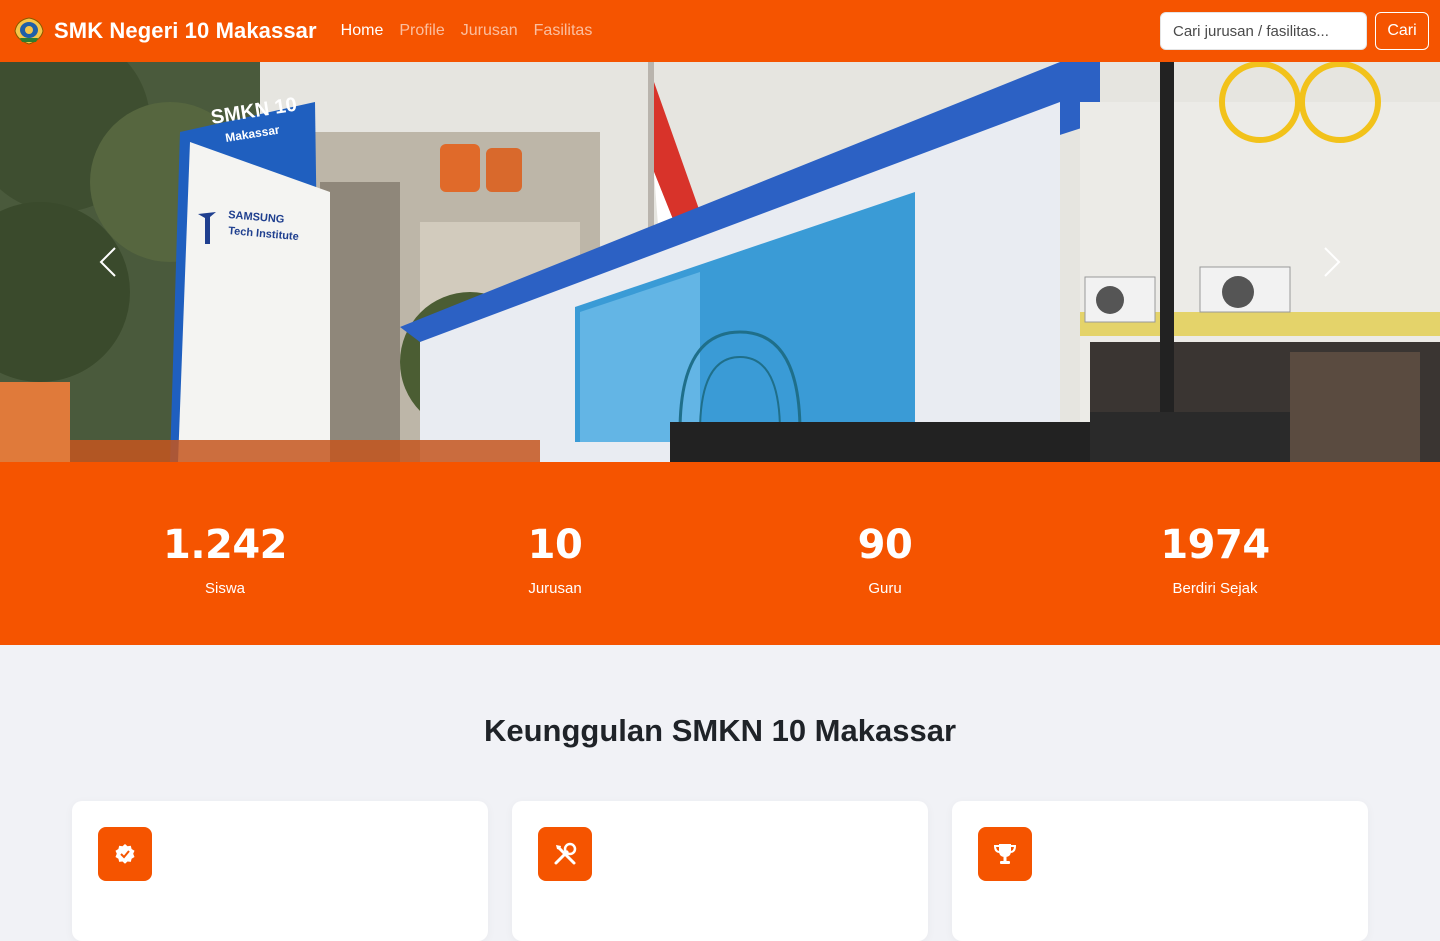  I want to click on carousel-prev-button, so click(108, 262).